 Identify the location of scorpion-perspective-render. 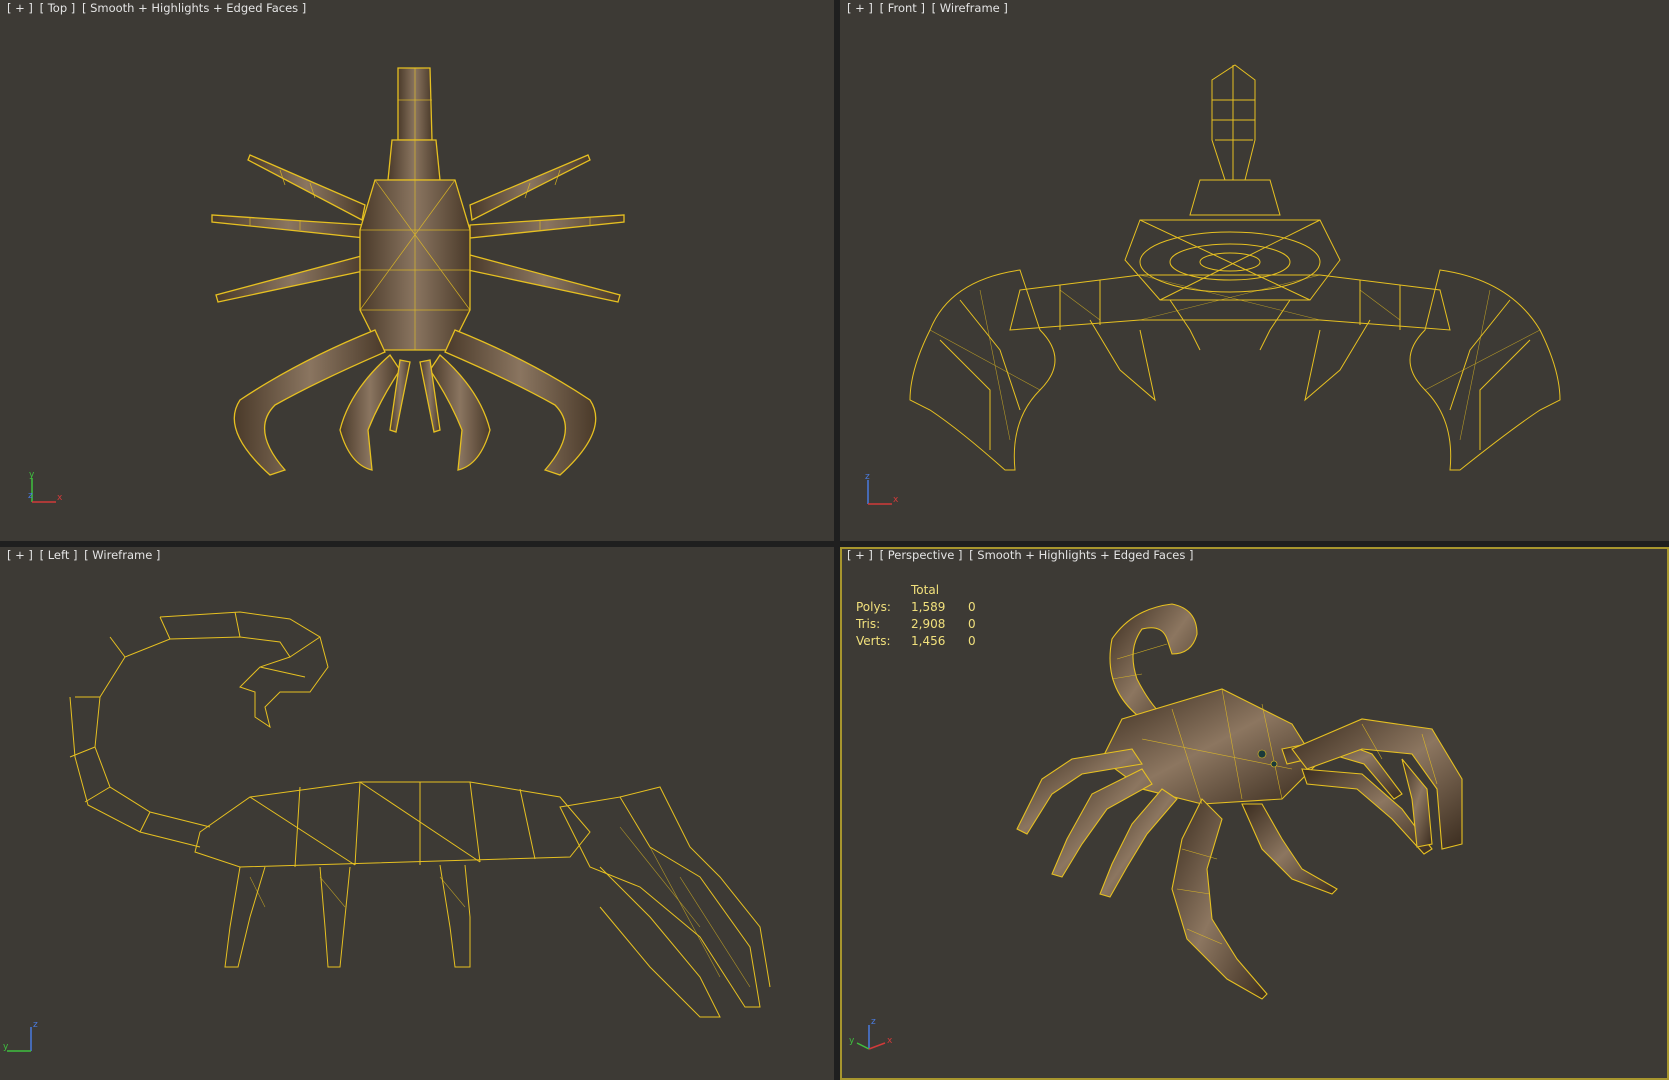
(1239, 801).